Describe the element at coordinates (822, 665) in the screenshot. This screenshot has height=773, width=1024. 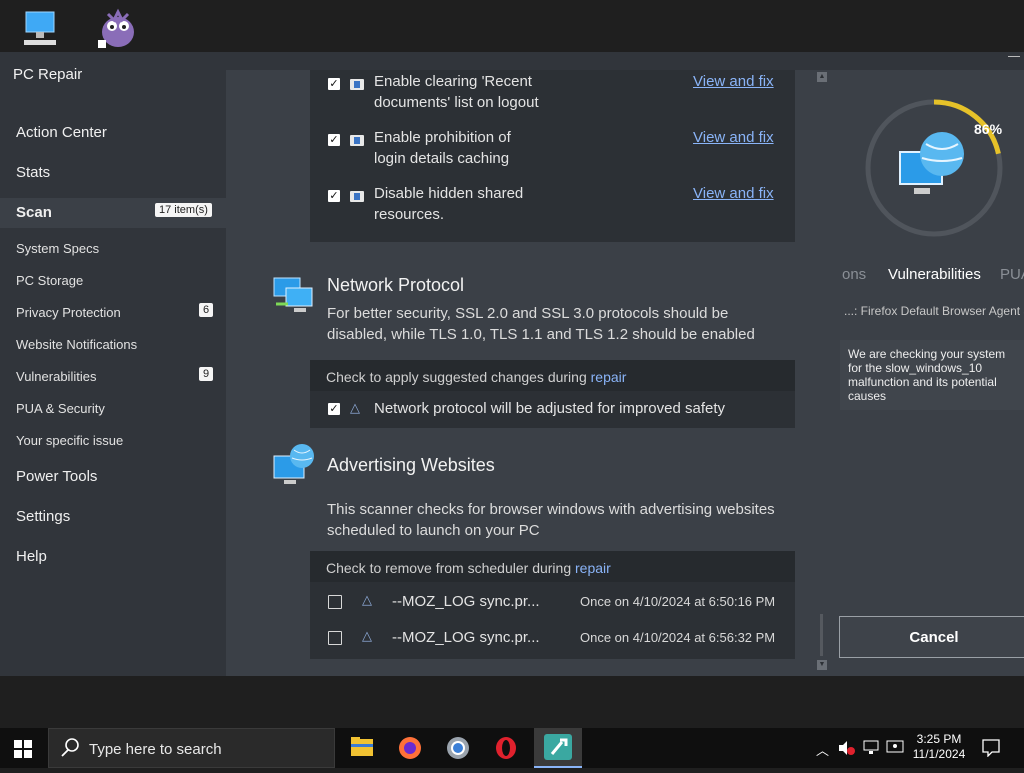
I see `scroll-down-button: ▼` at that location.